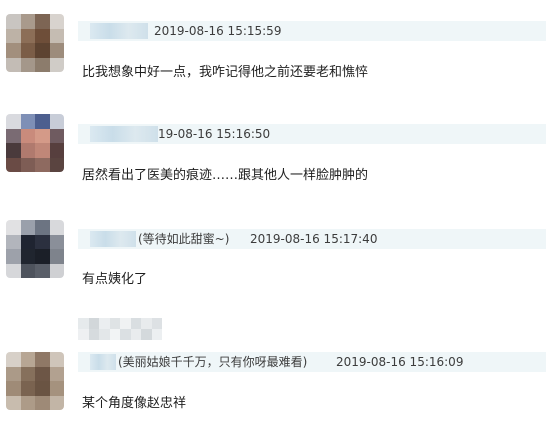  What do you see at coordinates (400, 362) in the screenshot?
I see `comment-timestamp: 2019-08-16 15:16:09` at bounding box center [400, 362].